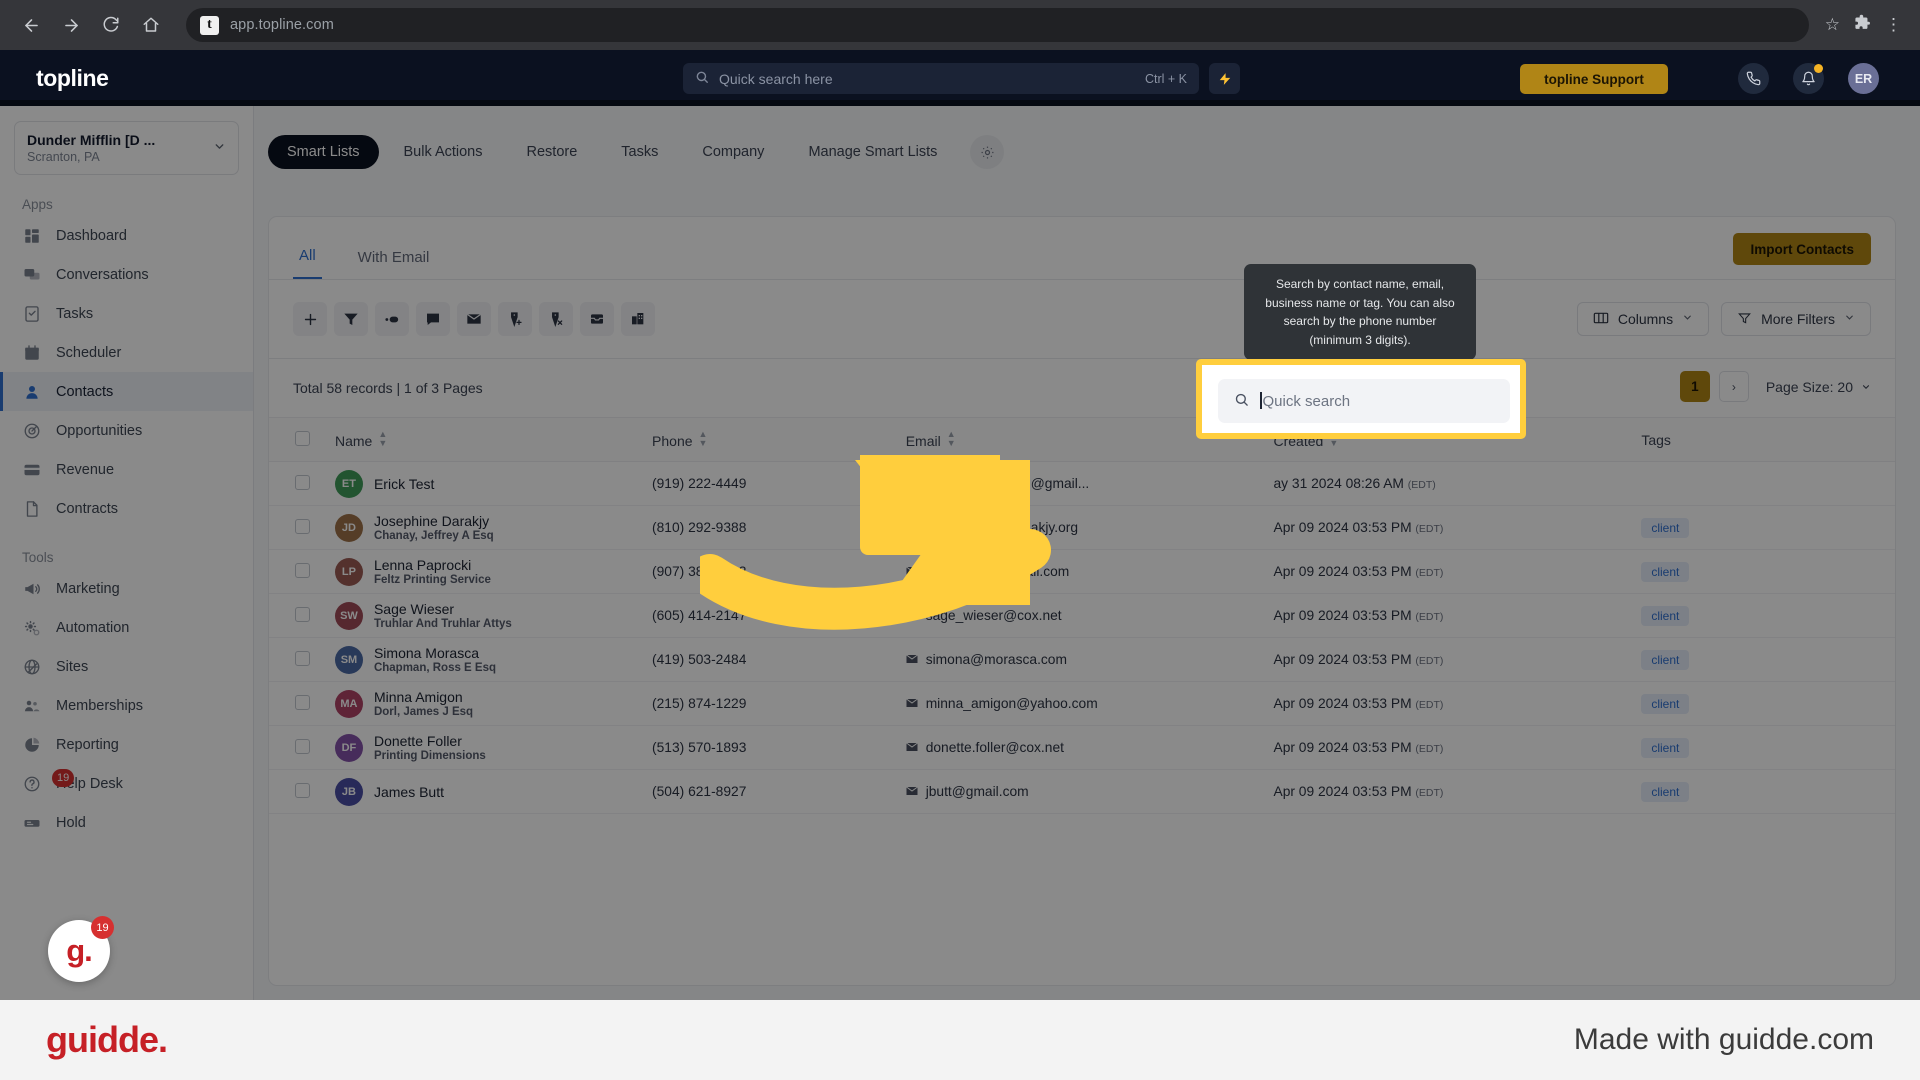 Image resolution: width=1920 pixels, height=1080 pixels. Describe the element at coordinates (126, 822) in the screenshot. I see `sidebar-item-hold: Hold` at that location.